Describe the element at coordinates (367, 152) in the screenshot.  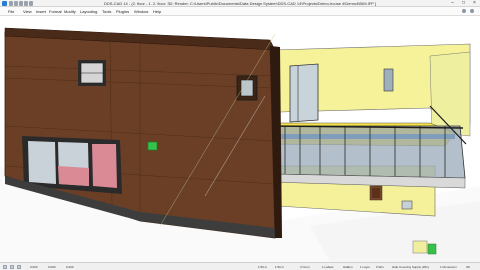
I see `balcony-railing` at that location.